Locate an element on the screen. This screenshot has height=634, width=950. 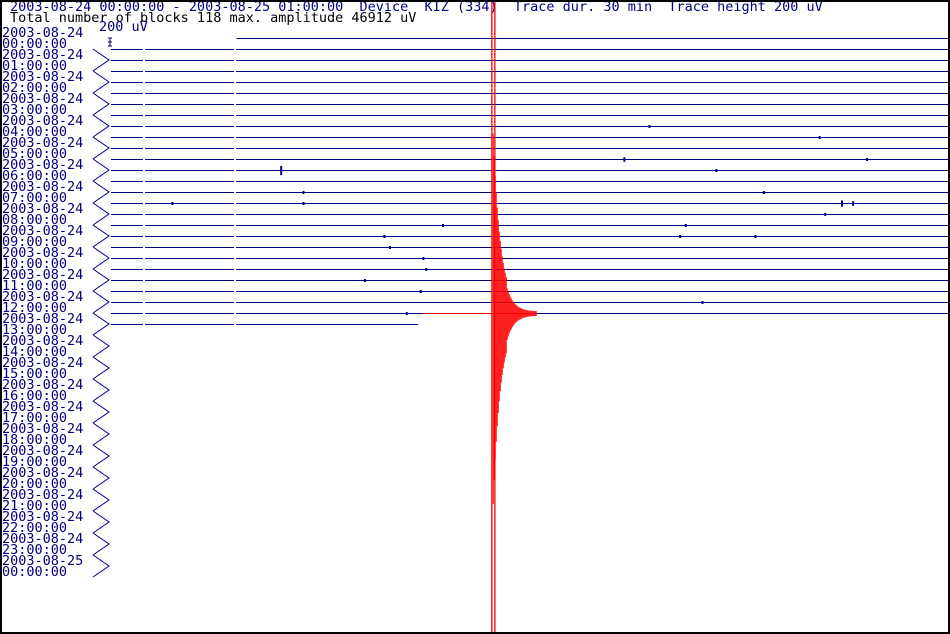
hour-label-time: 00:00:00 is located at coordinates (34, 572).